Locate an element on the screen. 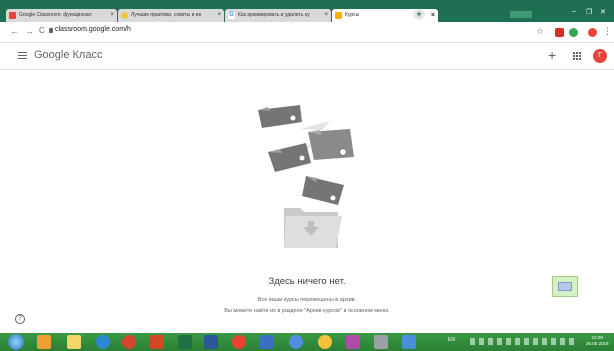  internet-explorer-icon is located at coordinates (103, 342).